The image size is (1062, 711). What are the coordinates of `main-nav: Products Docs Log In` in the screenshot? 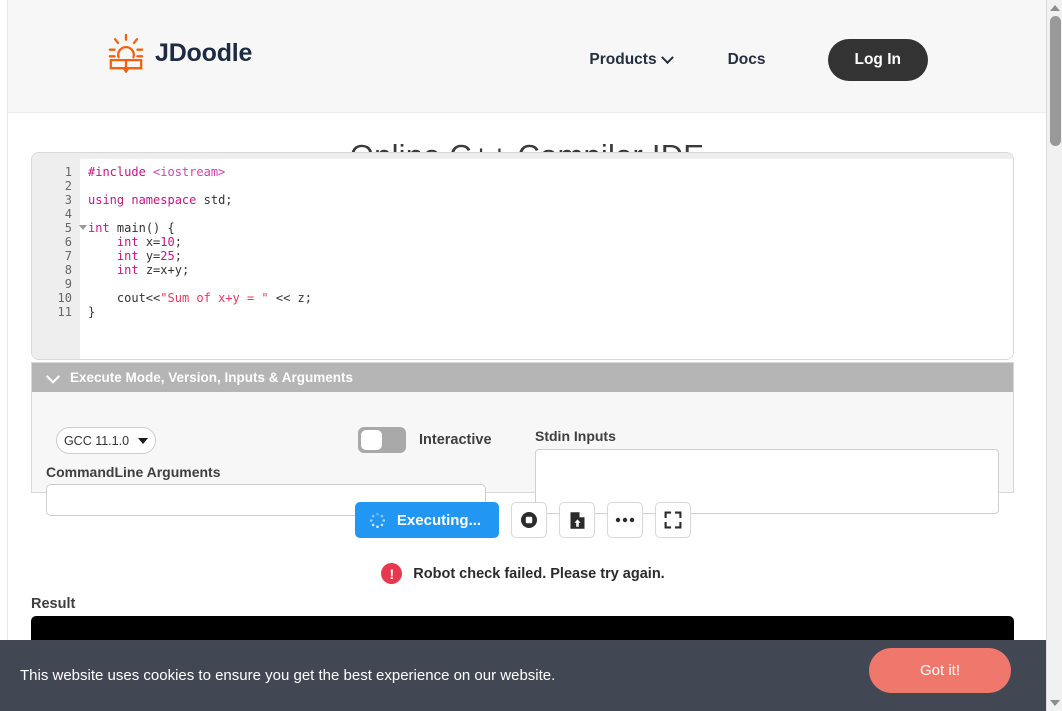 It's located at (758, 60).